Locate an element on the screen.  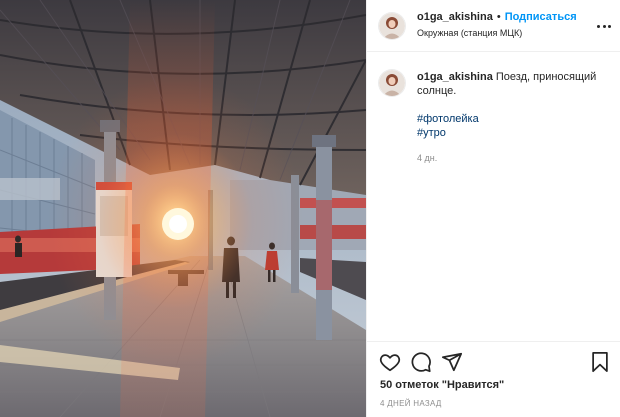
caption-avatar is located at coordinates (392, 83).